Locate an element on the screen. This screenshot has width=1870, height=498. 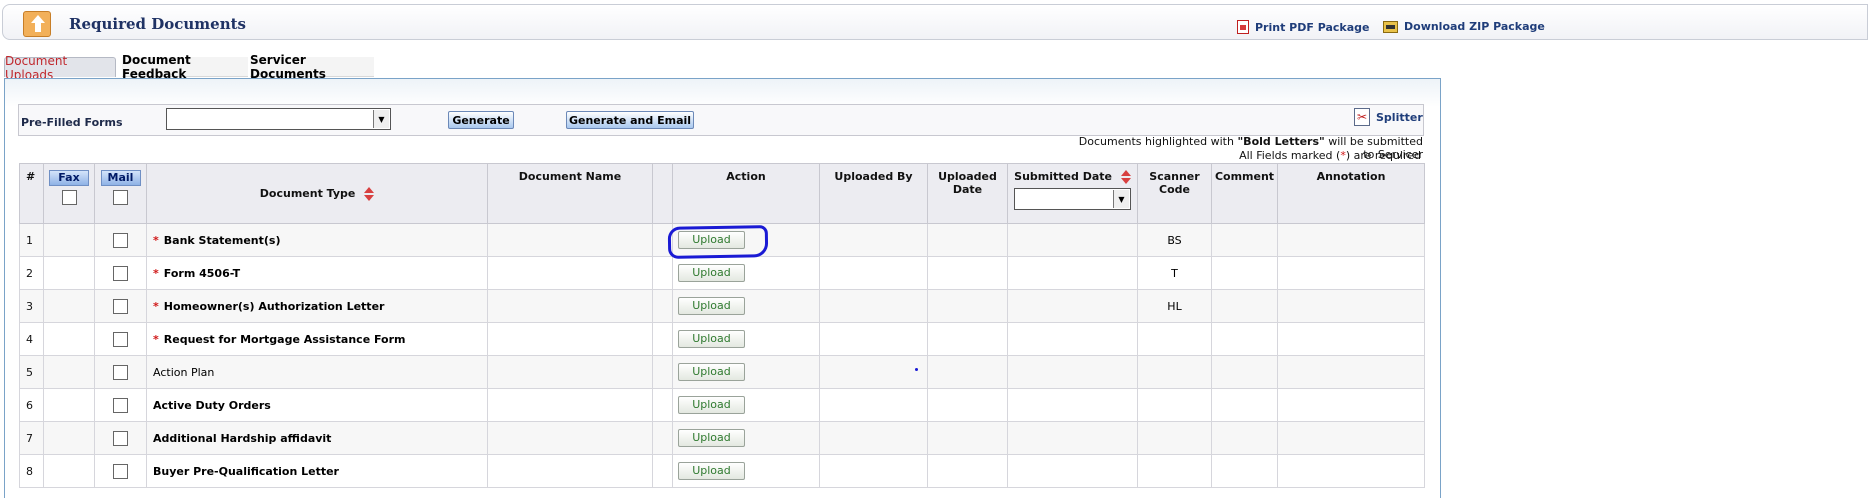
fax-select-all-checkbox is located at coordinates (69, 197).